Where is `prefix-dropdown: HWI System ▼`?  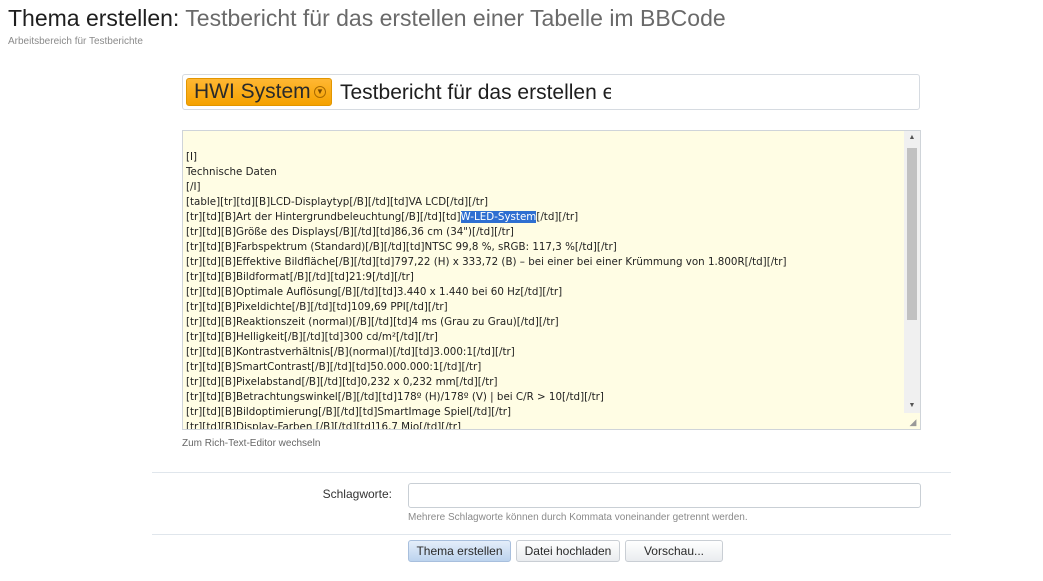 prefix-dropdown: HWI System ▼ is located at coordinates (259, 92).